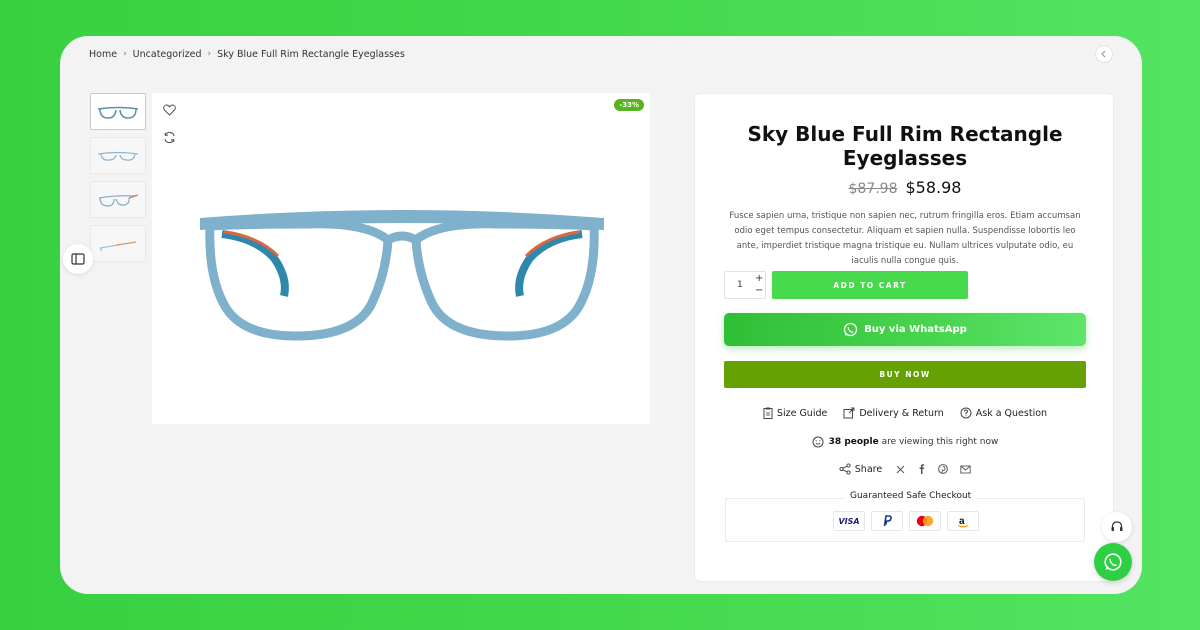  I want to click on safe-checkout-box: Guaranteed Safe Checkout VISA a, so click(905, 516).